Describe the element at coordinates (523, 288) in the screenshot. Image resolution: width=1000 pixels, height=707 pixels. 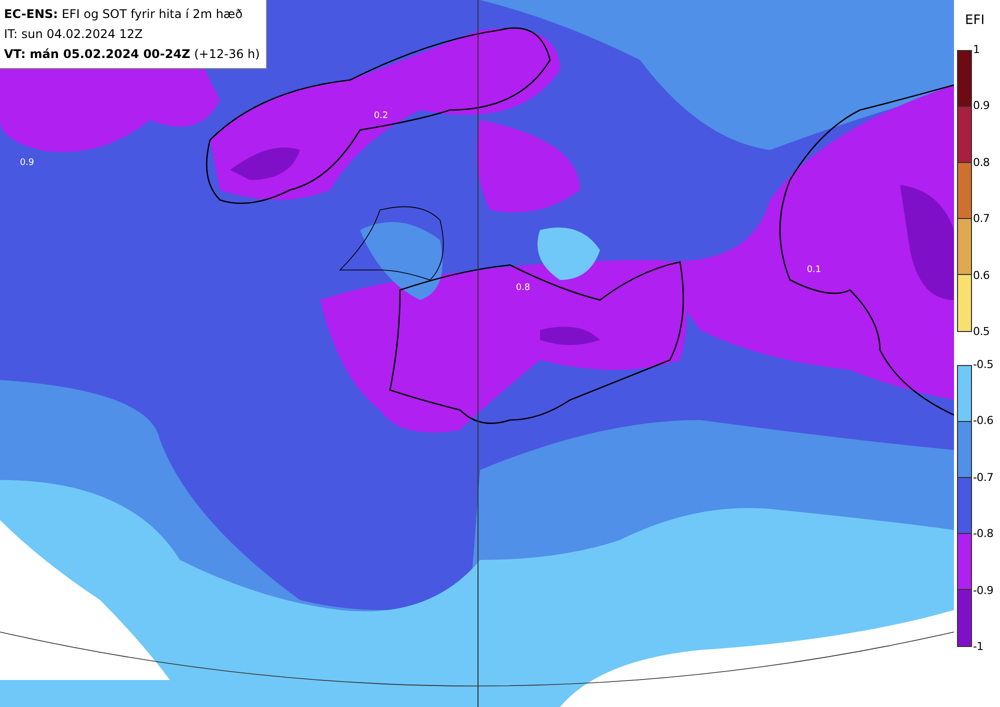
I see `contour-label: 0.8` at that location.